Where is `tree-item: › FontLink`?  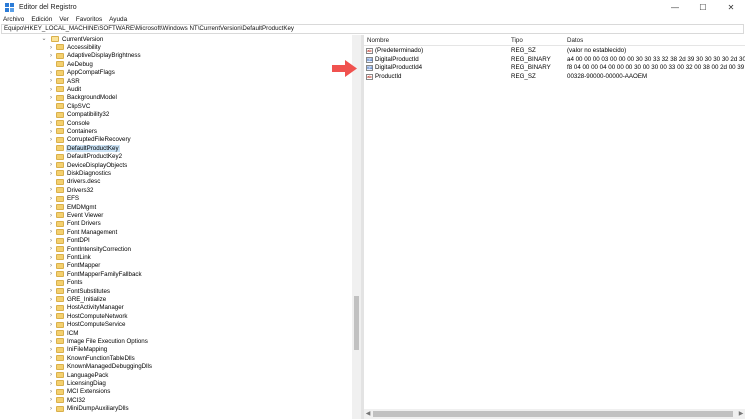
tree-item: › FontLink is located at coordinates (176, 257).